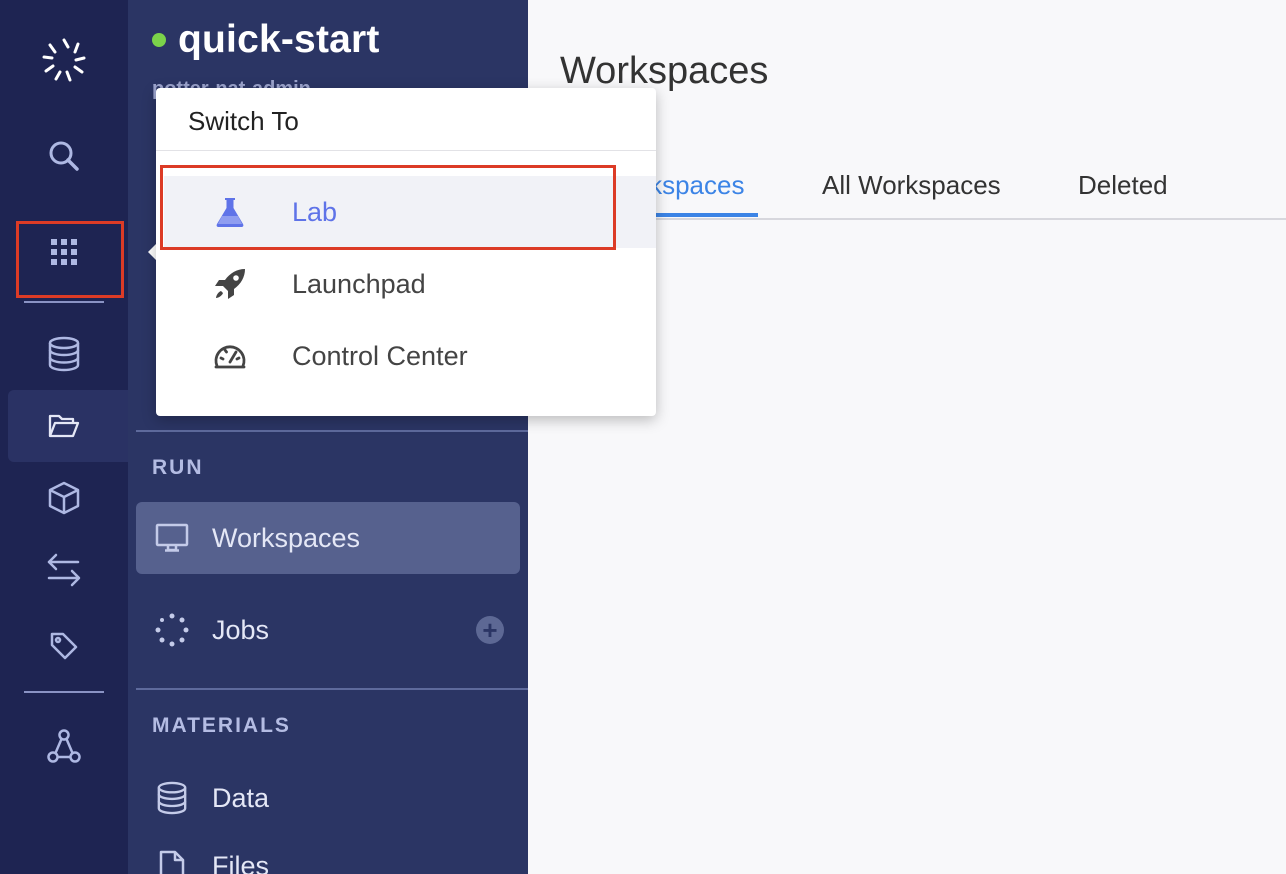 The image size is (1286, 874). I want to click on menu-item-label: Launchpad, so click(359, 283).